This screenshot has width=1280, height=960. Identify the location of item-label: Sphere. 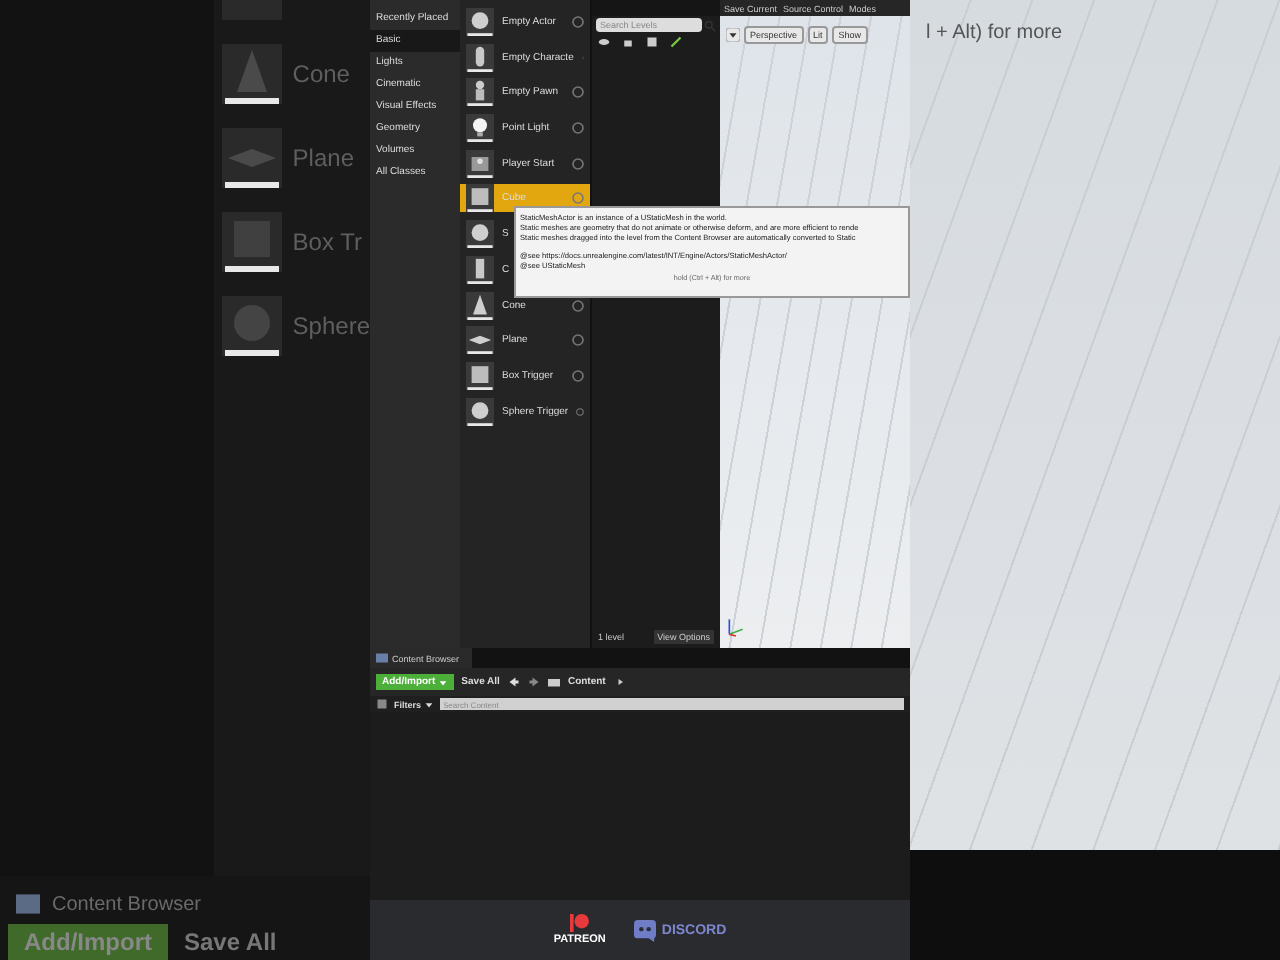
(331, 326).